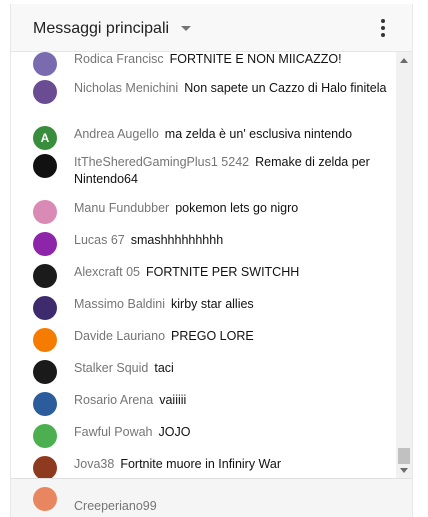 The height and width of the screenshot is (517, 428). What do you see at coordinates (186, 28) in the screenshot?
I see `caret-down-icon` at bounding box center [186, 28].